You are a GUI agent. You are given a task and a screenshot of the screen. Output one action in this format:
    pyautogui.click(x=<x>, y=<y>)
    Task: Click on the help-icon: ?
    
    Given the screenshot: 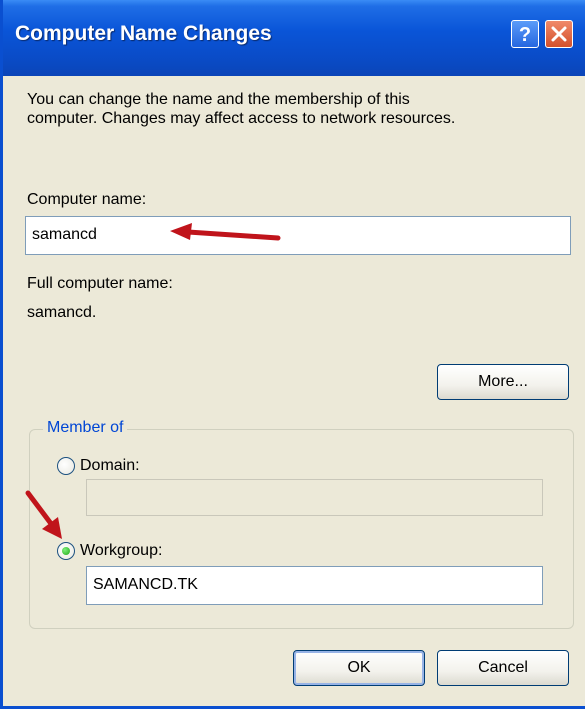 What is the action you would take?
    pyautogui.click(x=525, y=34)
    